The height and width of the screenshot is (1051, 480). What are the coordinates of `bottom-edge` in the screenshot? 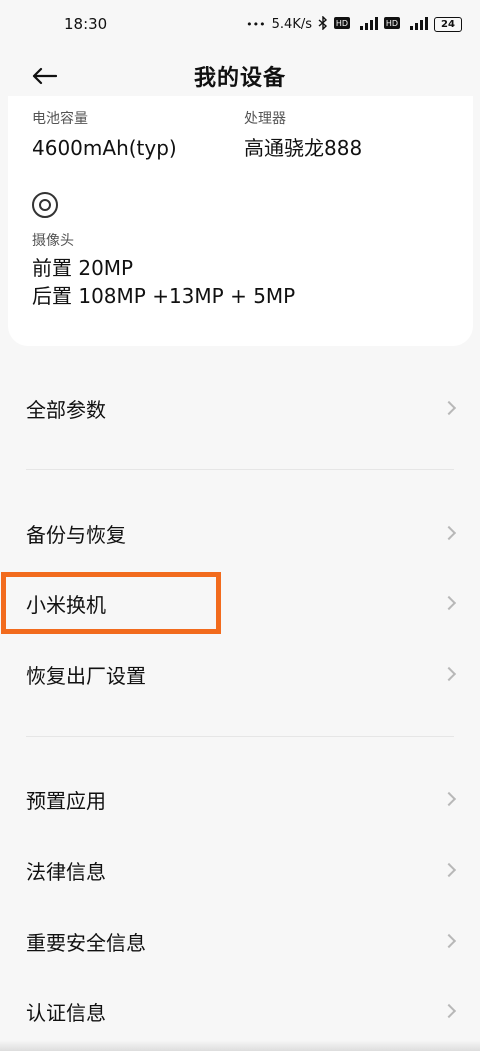 It's located at (240, 1045).